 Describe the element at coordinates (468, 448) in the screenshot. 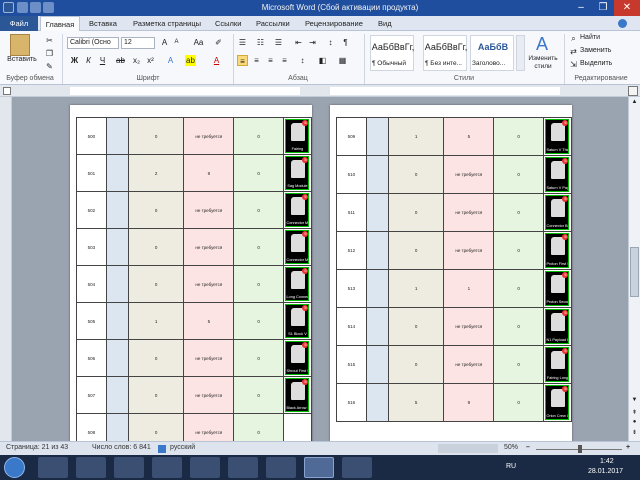

I see `view-buttons` at that location.